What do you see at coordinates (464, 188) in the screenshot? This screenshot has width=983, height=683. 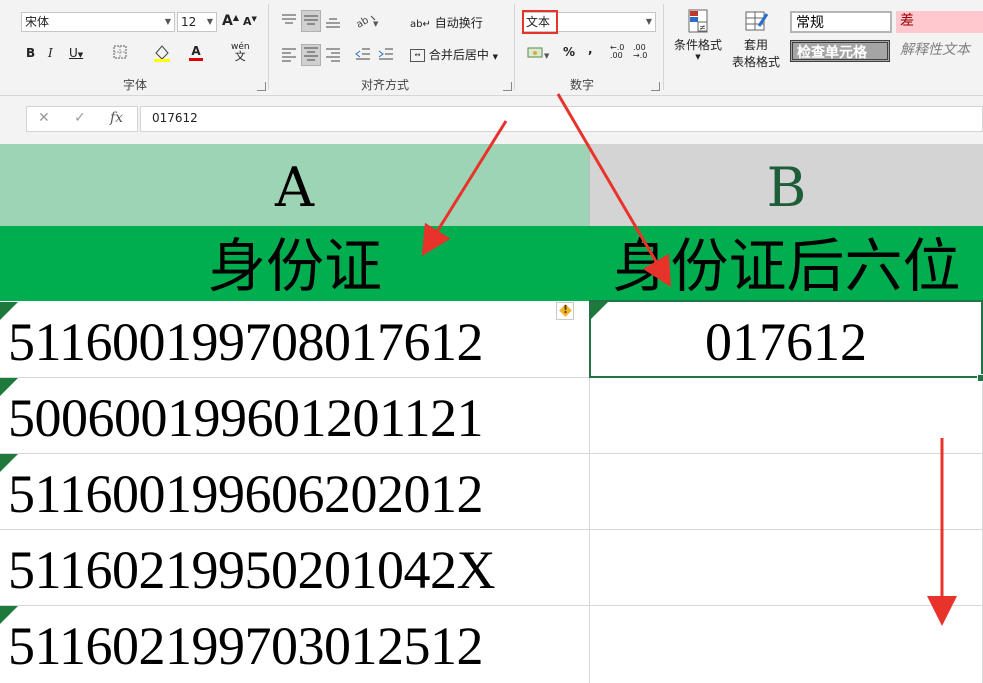 I see `arrow-to-header-a` at bounding box center [464, 188].